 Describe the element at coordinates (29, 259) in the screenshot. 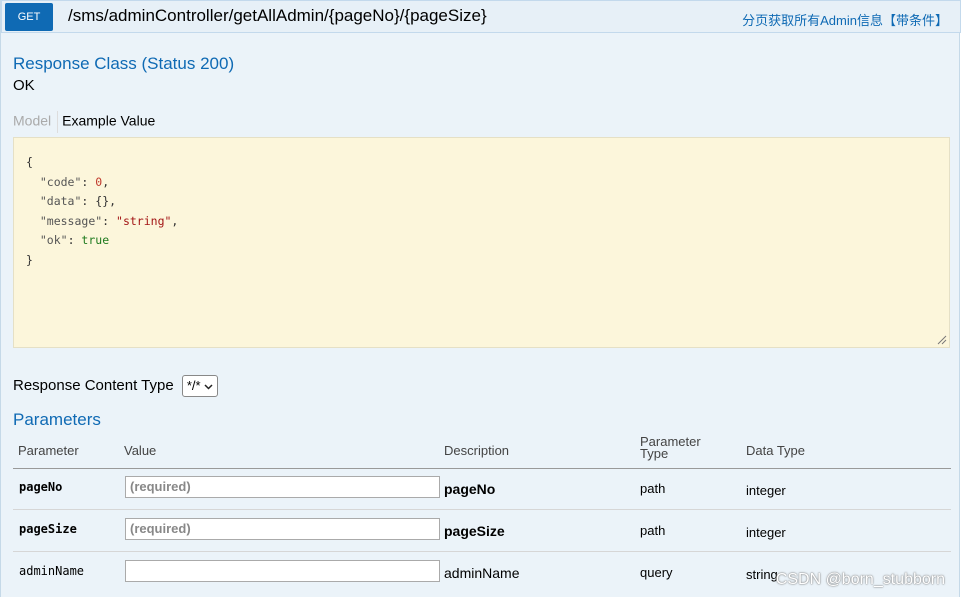

I see `json-line: }` at that location.